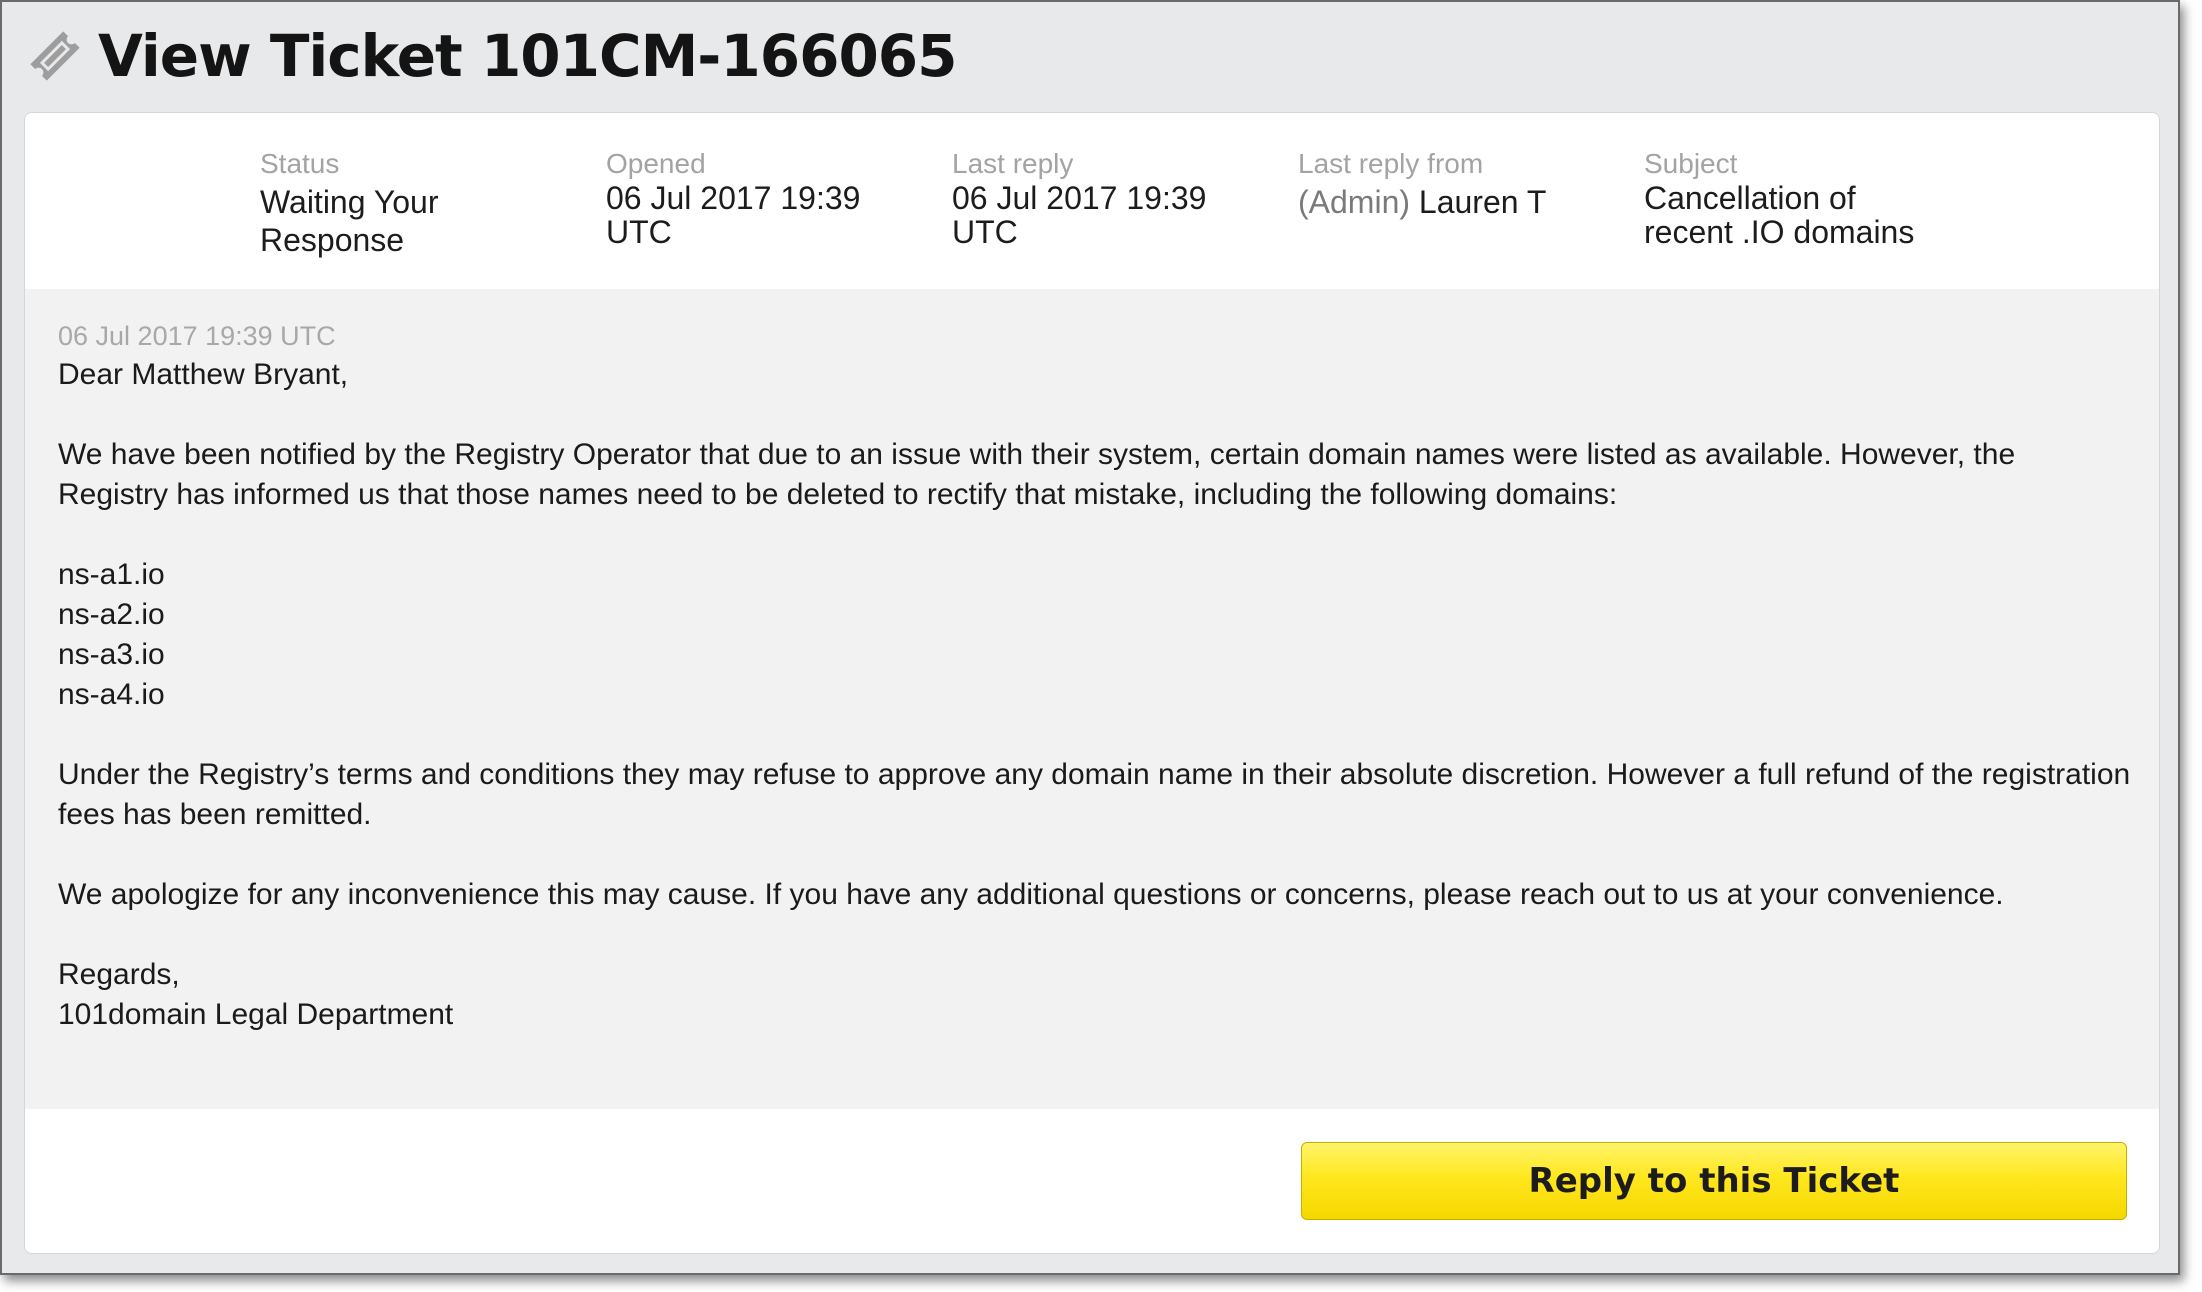 Image resolution: width=2202 pixels, height=1292 pixels. Describe the element at coordinates (1079, 198) in the screenshot. I see `last-reply-date: 06 Jul 2017 19:39` at that location.